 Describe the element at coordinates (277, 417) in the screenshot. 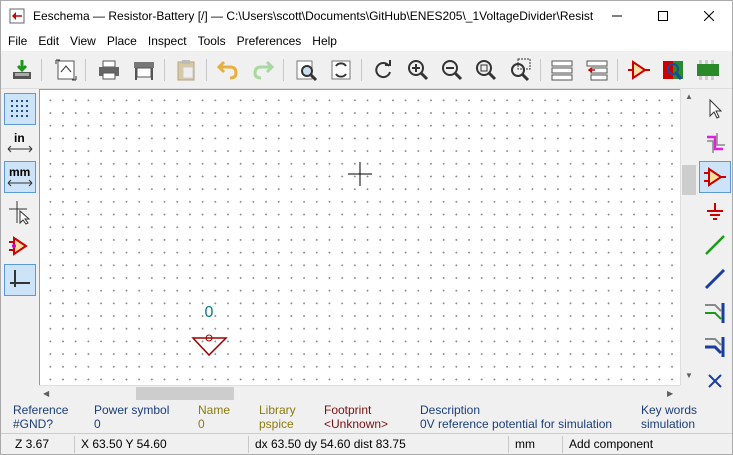

I see `info-library: Library pspice` at that location.